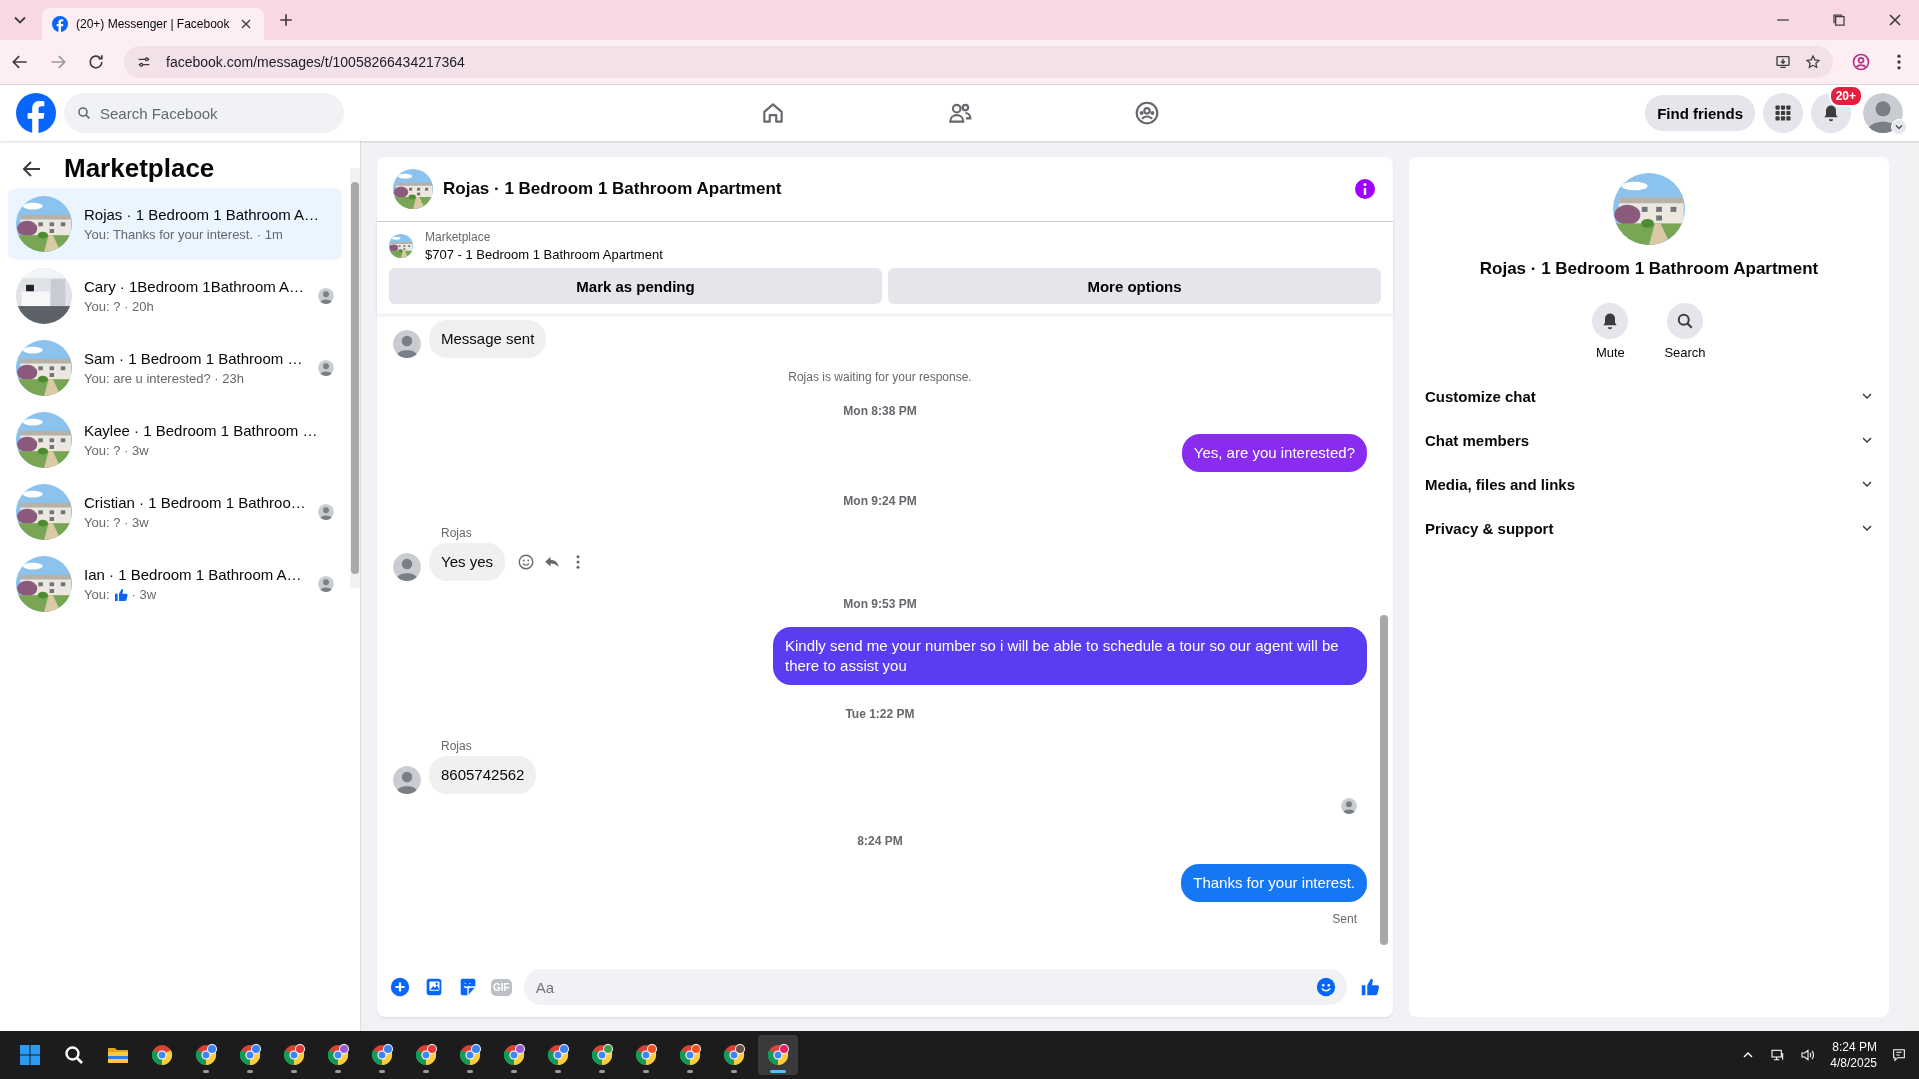  I want to click on menu-button, so click(1783, 113).